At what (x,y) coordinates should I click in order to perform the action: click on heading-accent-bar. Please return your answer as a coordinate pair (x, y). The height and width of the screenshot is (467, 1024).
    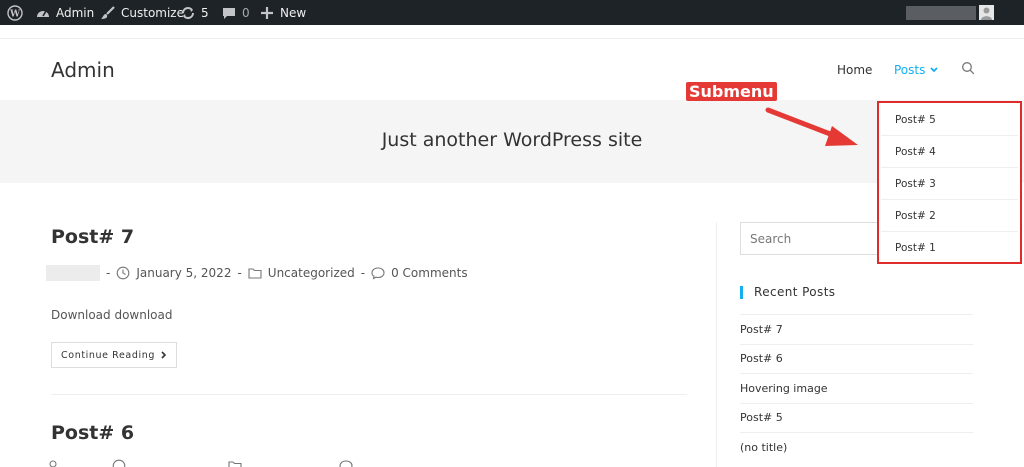
    Looking at the image, I should click on (741, 292).